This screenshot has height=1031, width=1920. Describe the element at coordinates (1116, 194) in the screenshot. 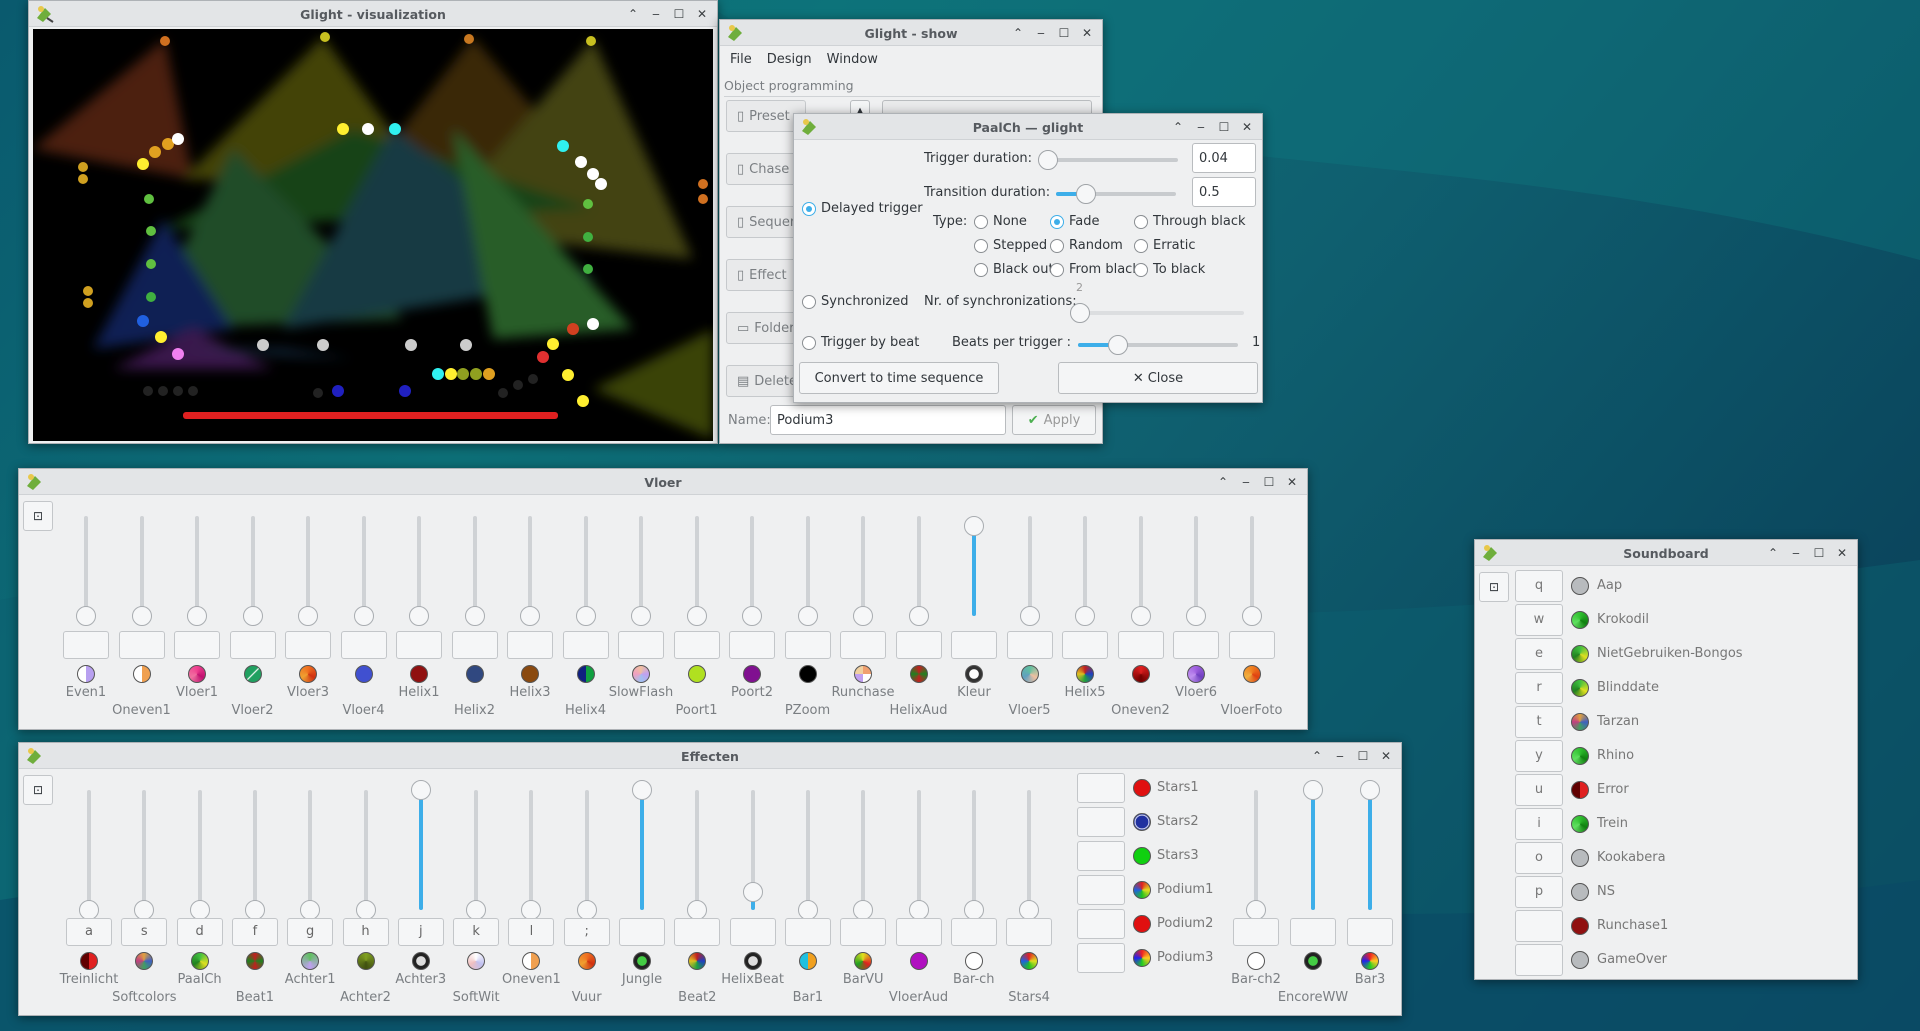

I see `transition-duration-slider` at that location.